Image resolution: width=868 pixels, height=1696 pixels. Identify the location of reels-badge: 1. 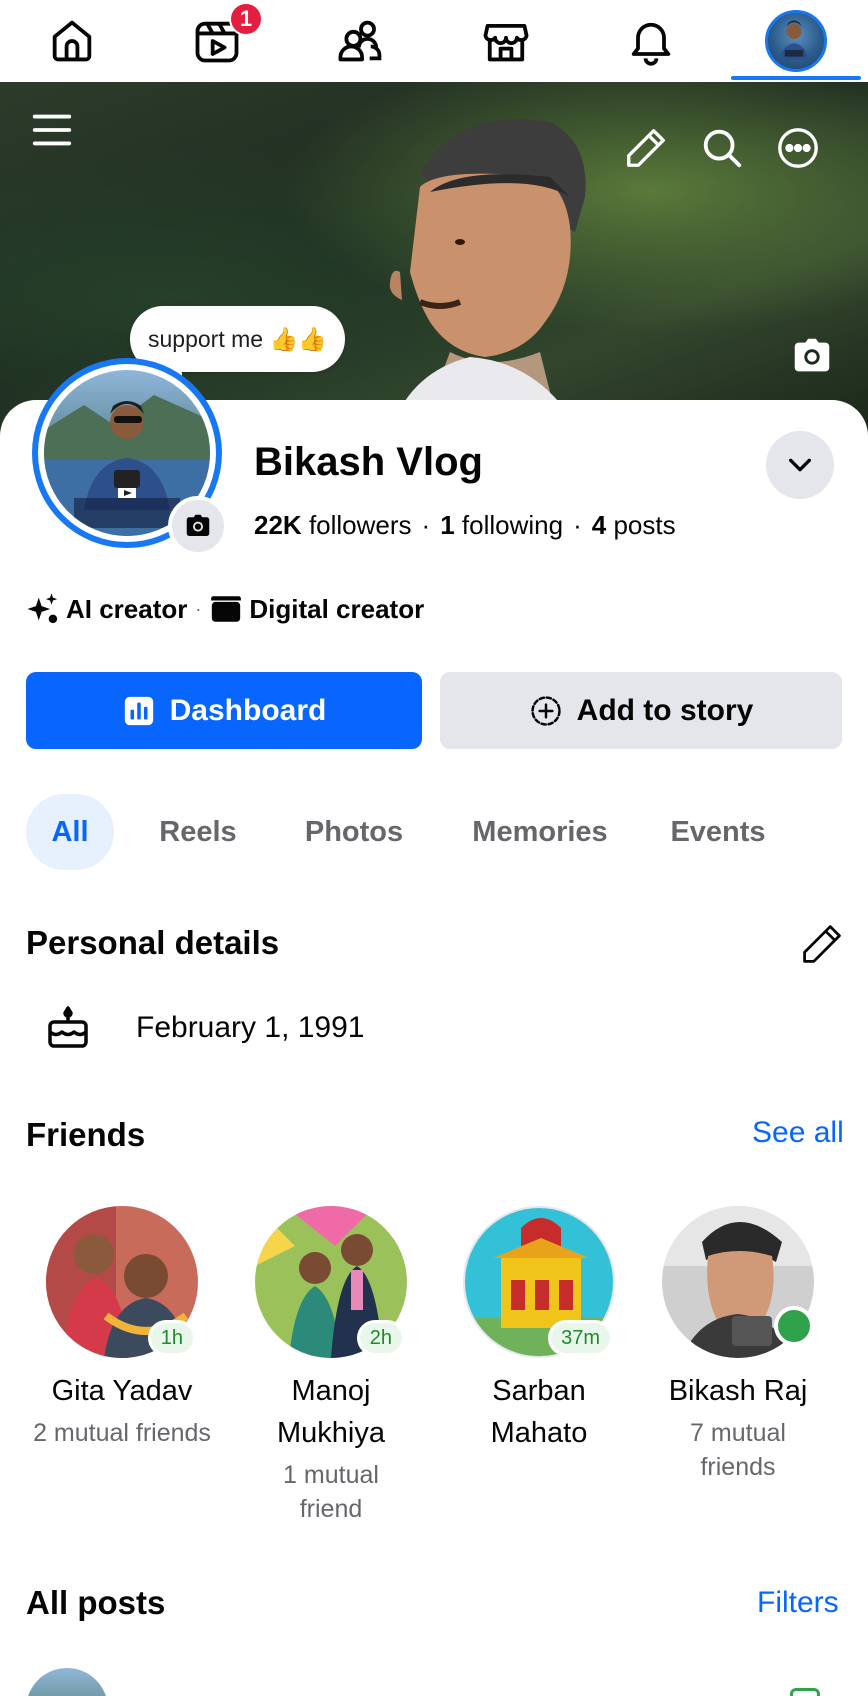
(246, 19).